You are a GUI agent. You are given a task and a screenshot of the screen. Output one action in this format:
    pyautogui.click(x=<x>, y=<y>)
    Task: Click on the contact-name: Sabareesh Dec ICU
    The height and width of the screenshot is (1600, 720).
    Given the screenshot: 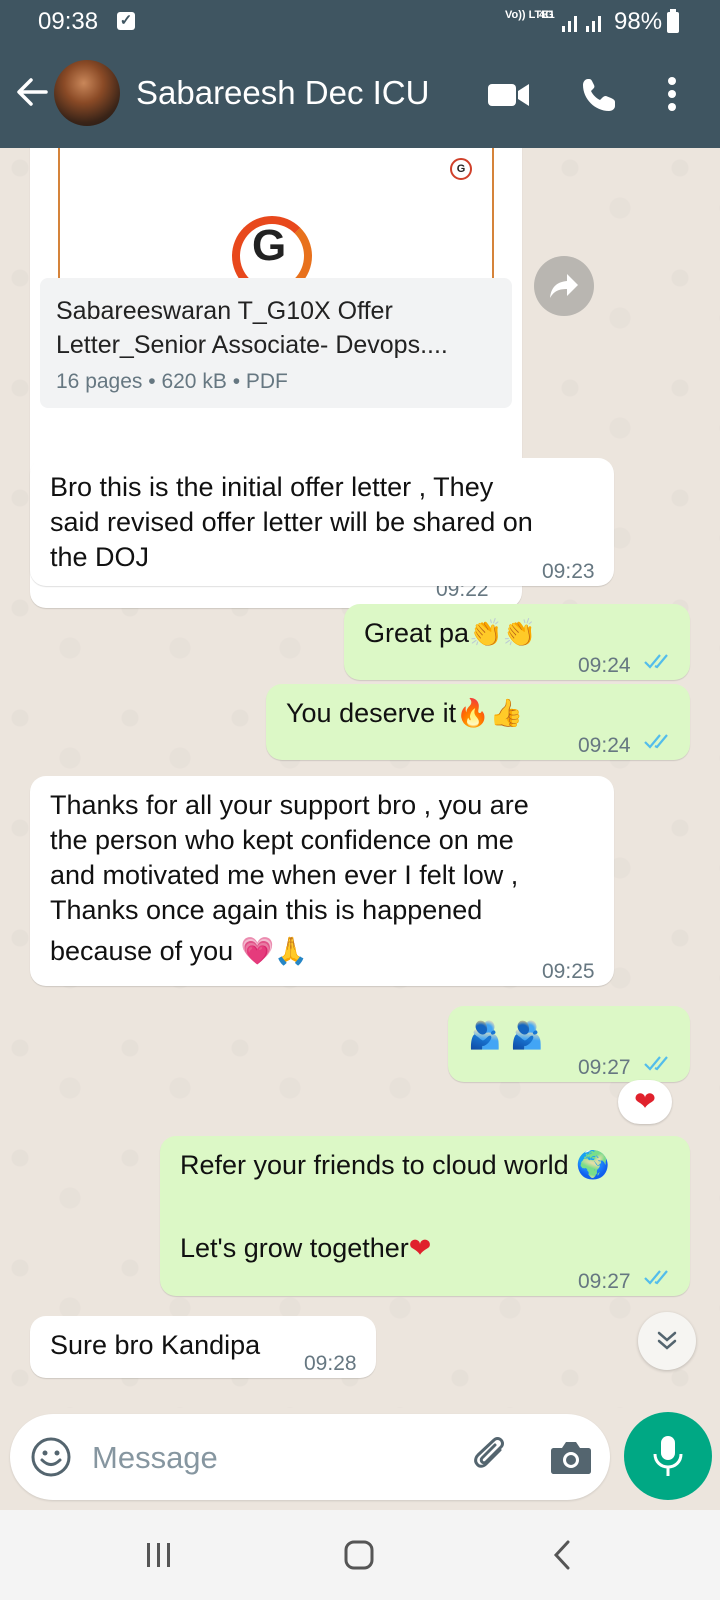 What is the action you would take?
    pyautogui.click(x=282, y=93)
    